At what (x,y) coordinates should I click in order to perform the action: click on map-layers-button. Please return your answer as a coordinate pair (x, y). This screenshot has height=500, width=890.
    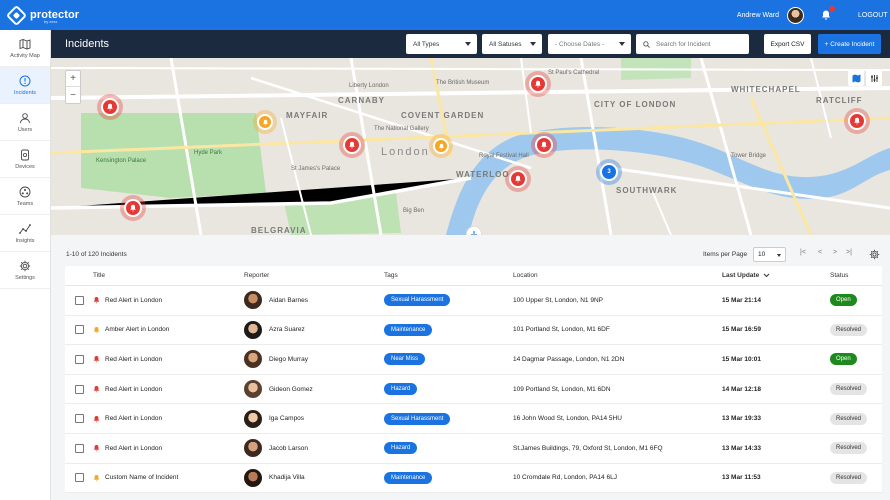
    Looking at the image, I should click on (856, 78).